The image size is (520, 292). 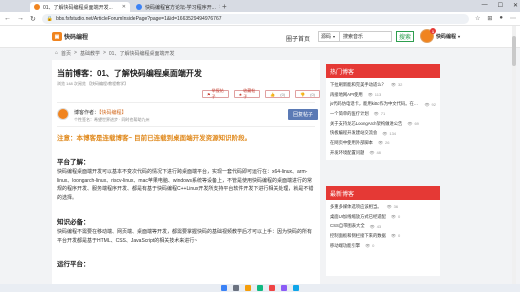 What do you see at coordinates (349, 113) in the screenshot?
I see `list-item-label: 一个简单的医疗计划` at bounding box center [349, 113].